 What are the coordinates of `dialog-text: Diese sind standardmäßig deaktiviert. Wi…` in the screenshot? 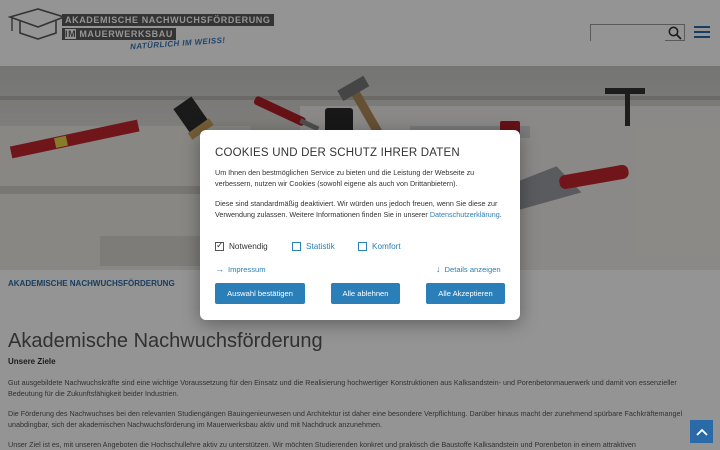 It's located at (361, 209).